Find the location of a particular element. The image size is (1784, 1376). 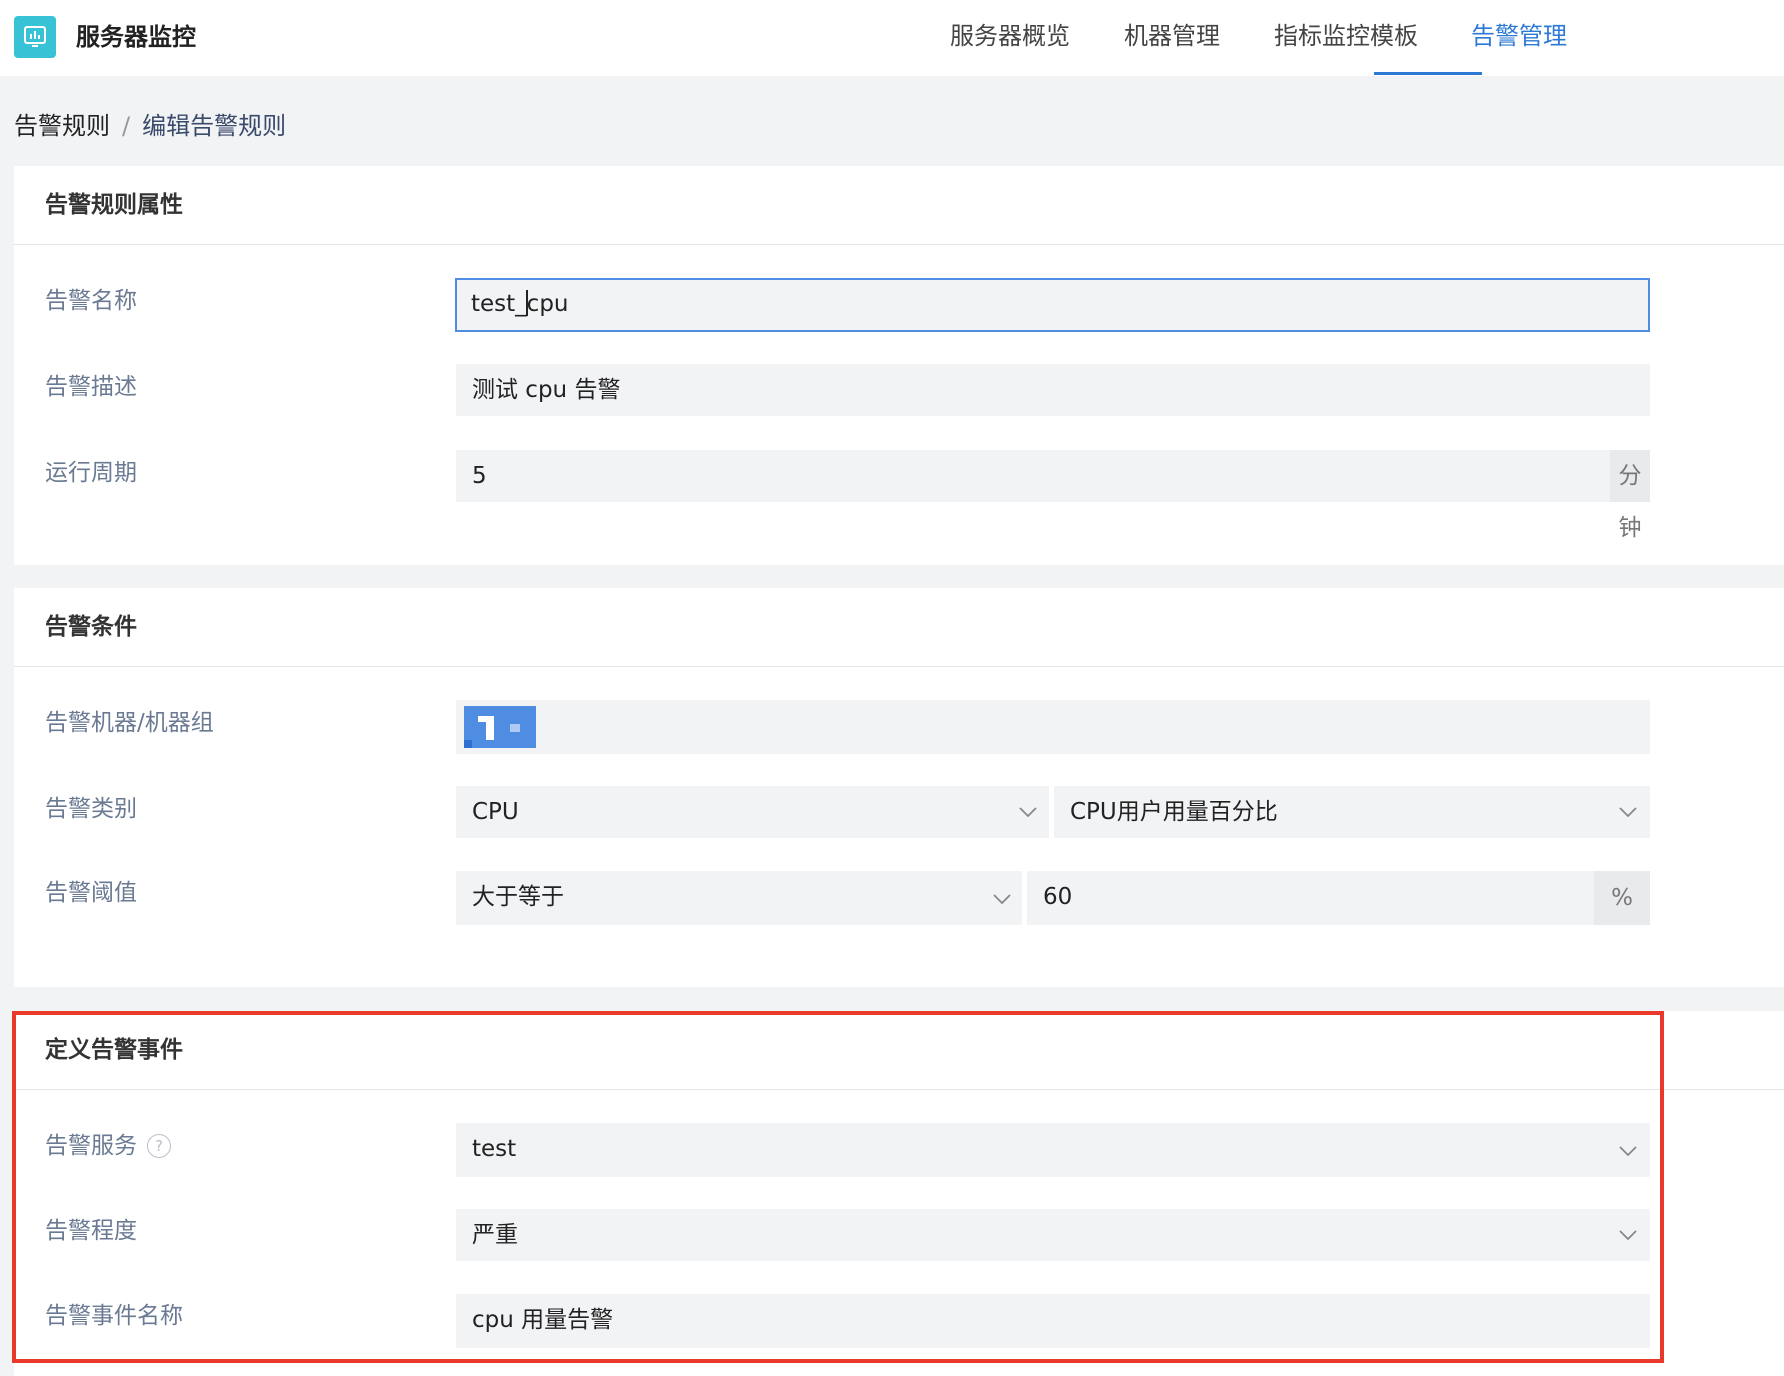

alert-category-value: CPU is located at coordinates (495, 812).